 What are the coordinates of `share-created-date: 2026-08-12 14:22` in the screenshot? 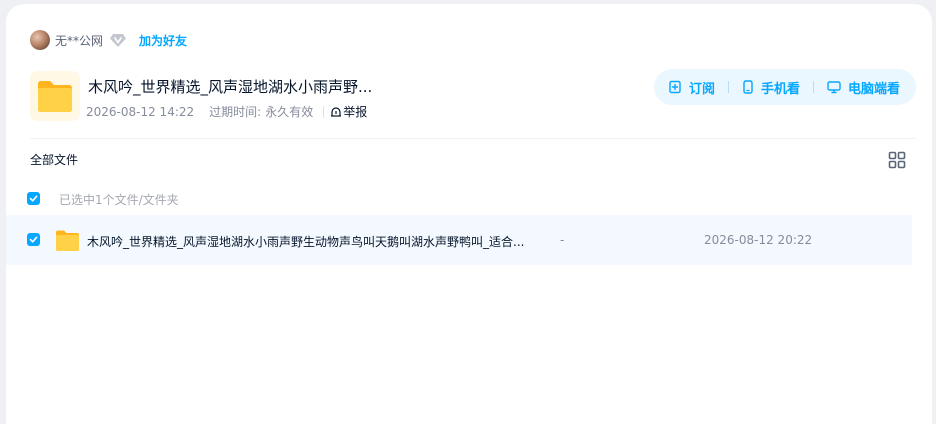 It's located at (140, 111).